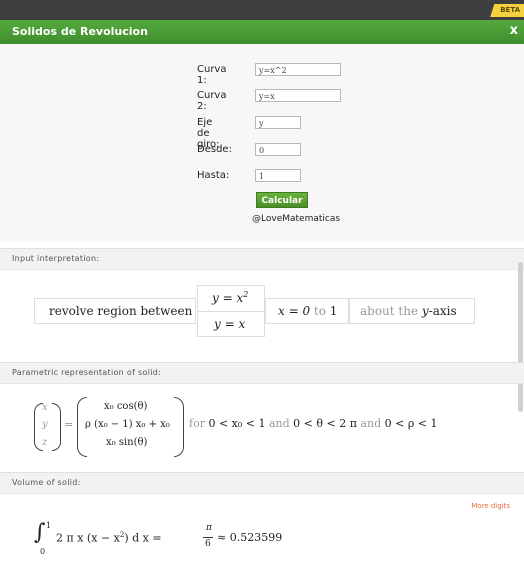 Image resolution: width=524 pixels, height=567 pixels. What do you see at coordinates (127, 442) in the screenshot?
I see `param-row-3: x₀ sin(θ)` at bounding box center [127, 442].